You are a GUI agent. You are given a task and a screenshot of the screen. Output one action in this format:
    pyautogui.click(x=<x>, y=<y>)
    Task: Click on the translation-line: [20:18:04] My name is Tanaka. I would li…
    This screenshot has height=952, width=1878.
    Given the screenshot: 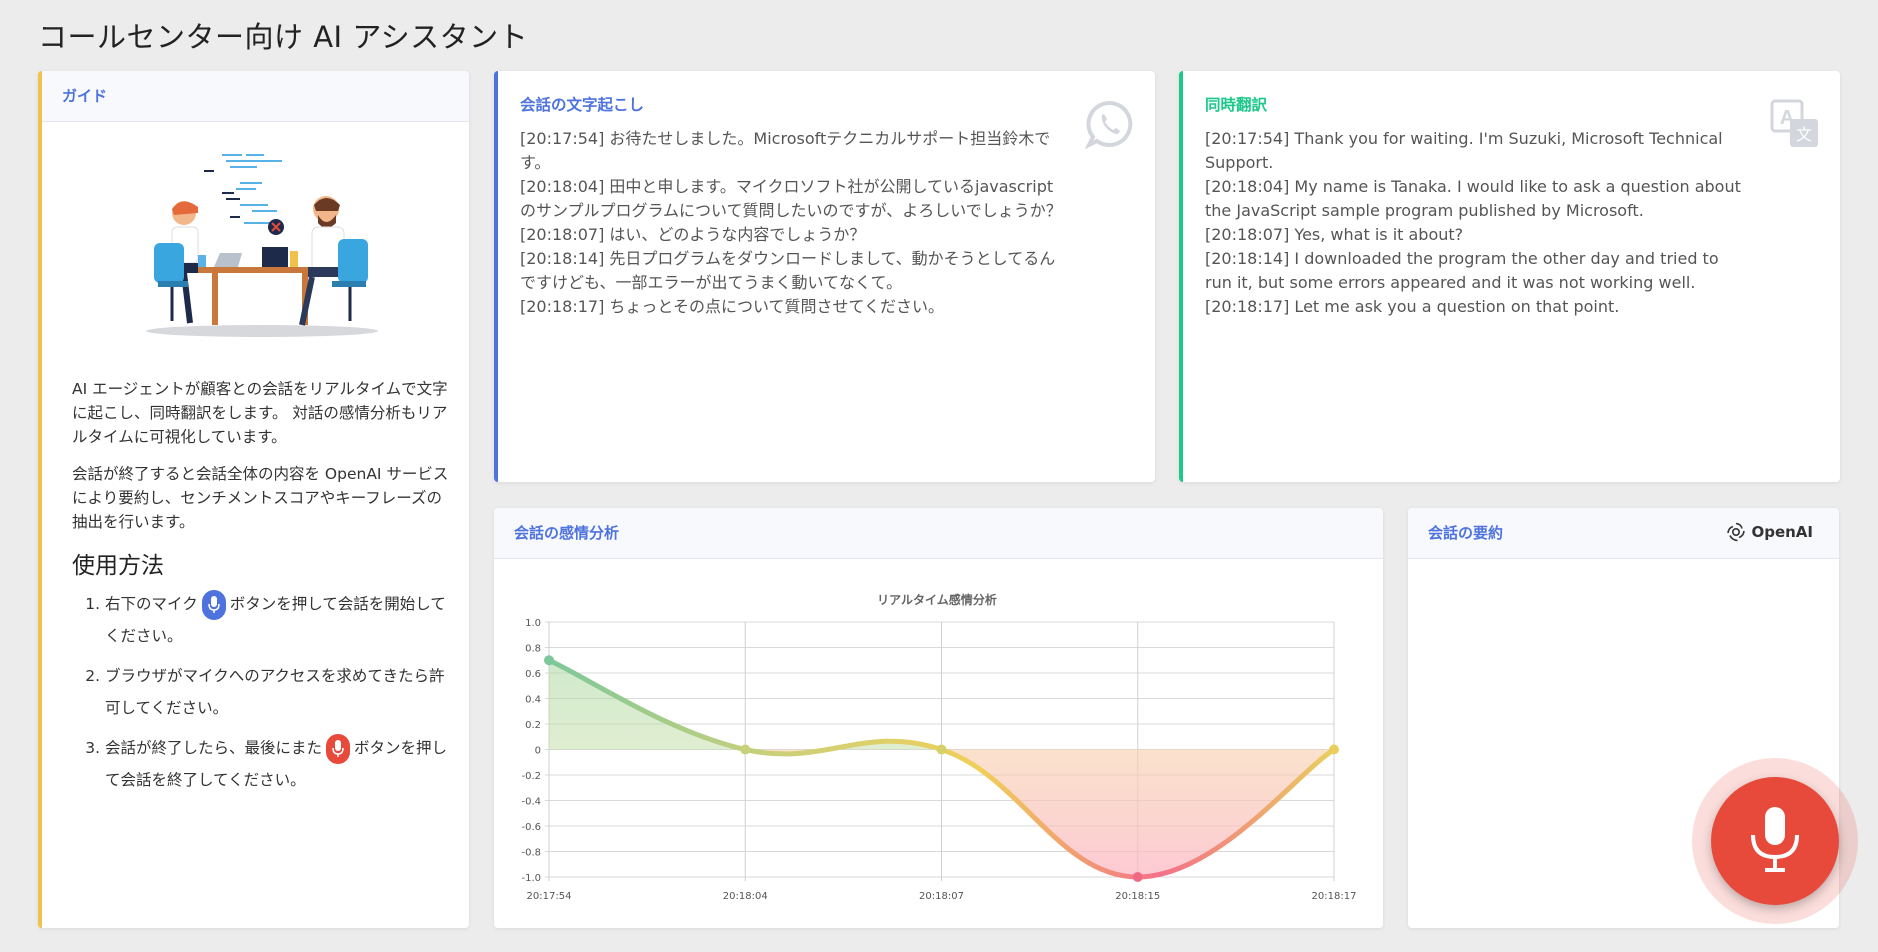 What is the action you would take?
    pyautogui.click(x=1473, y=198)
    